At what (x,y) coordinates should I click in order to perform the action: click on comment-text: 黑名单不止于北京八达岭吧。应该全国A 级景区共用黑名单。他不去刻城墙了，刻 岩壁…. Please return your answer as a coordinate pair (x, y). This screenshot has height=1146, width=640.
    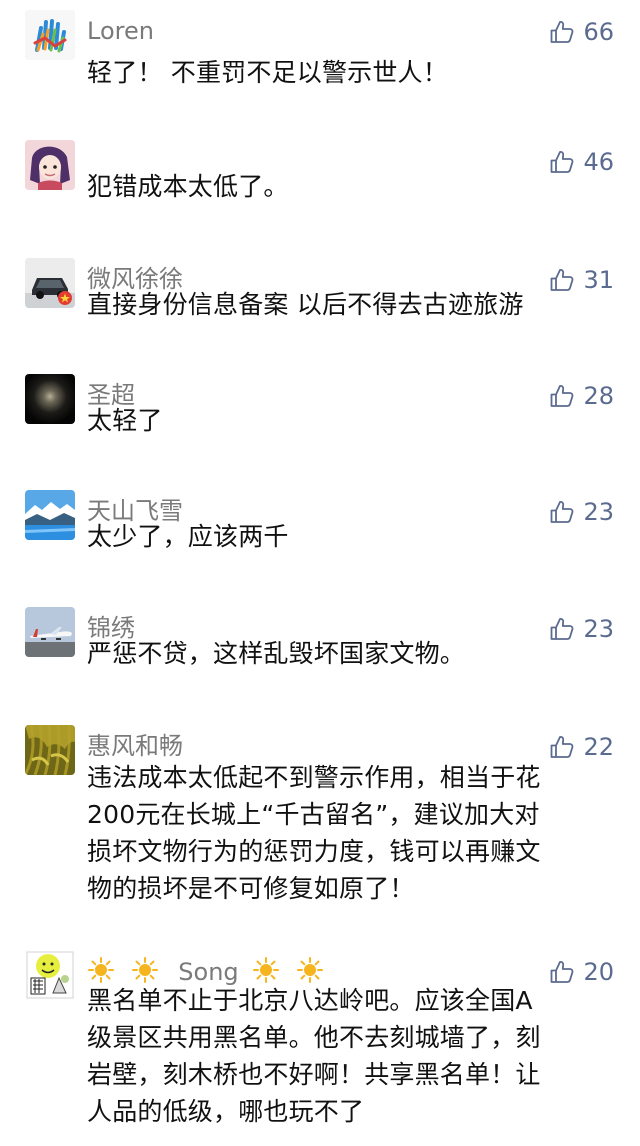
    Looking at the image, I should click on (347, 1056).